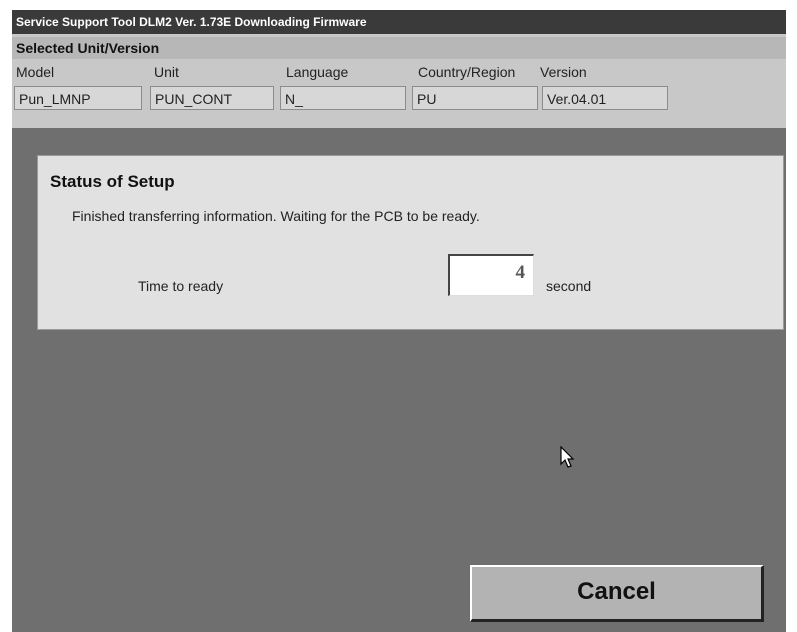 The height and width of the screenshot is (632, 797). I want to click on selected-unit-header: Selected Unit/Version, so click(404, 48).